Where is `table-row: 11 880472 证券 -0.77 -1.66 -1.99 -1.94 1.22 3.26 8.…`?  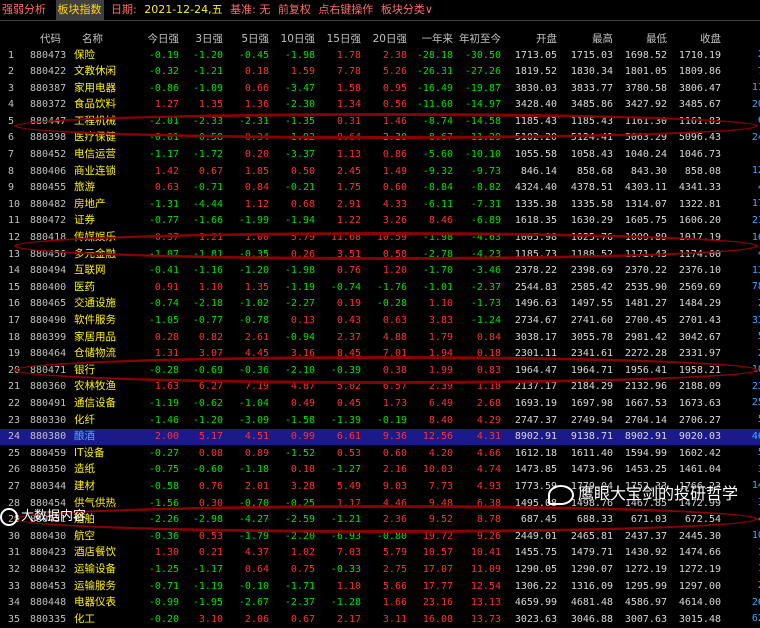 table-row: 11 880472 证券 -0.77 -1.66 -1.99 -1.94 1.22 3.26 8.… is located at coordinates (380, 221).